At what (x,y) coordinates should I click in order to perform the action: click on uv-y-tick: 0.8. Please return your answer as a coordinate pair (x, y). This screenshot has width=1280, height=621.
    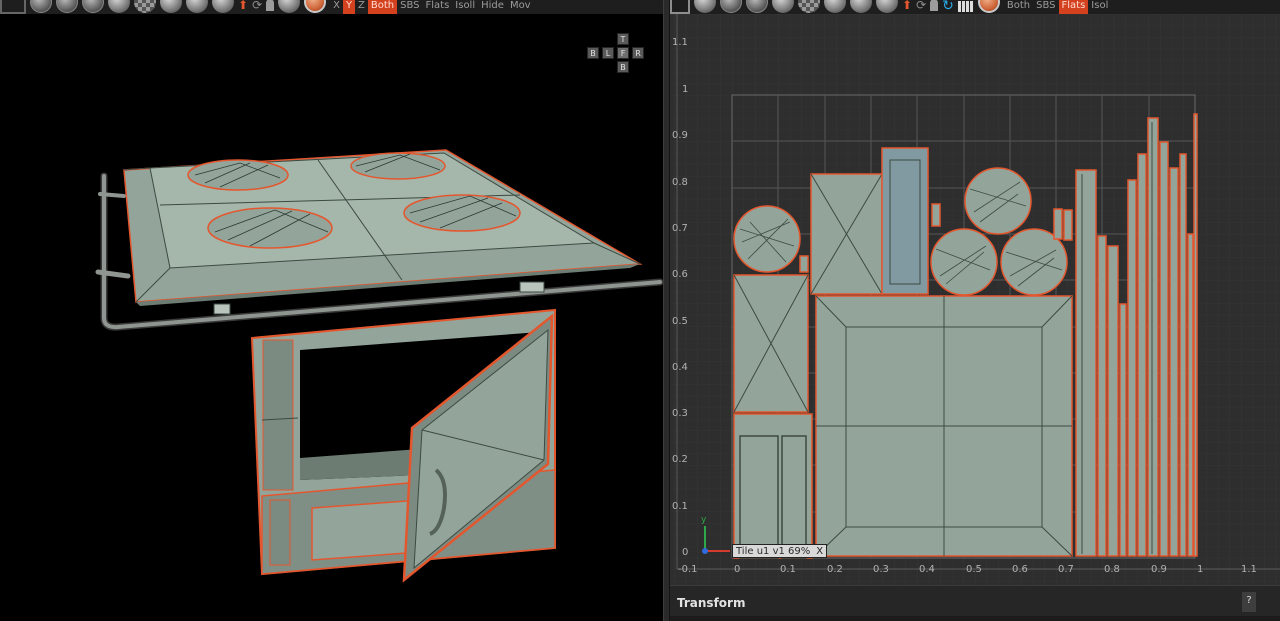
    Looking at the image, I should click on (680, 182).